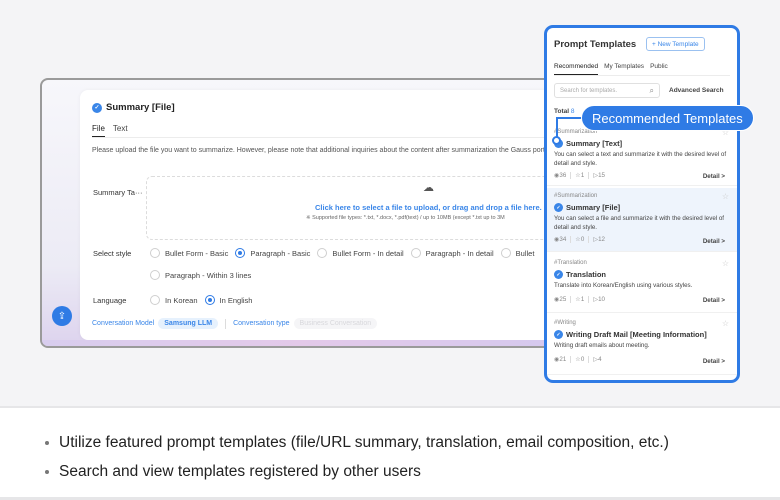 Image resolution: width=780 pixels, height=500 pixels. I want to click on style-option: Bullet Form - In detail, so click(360, 253).